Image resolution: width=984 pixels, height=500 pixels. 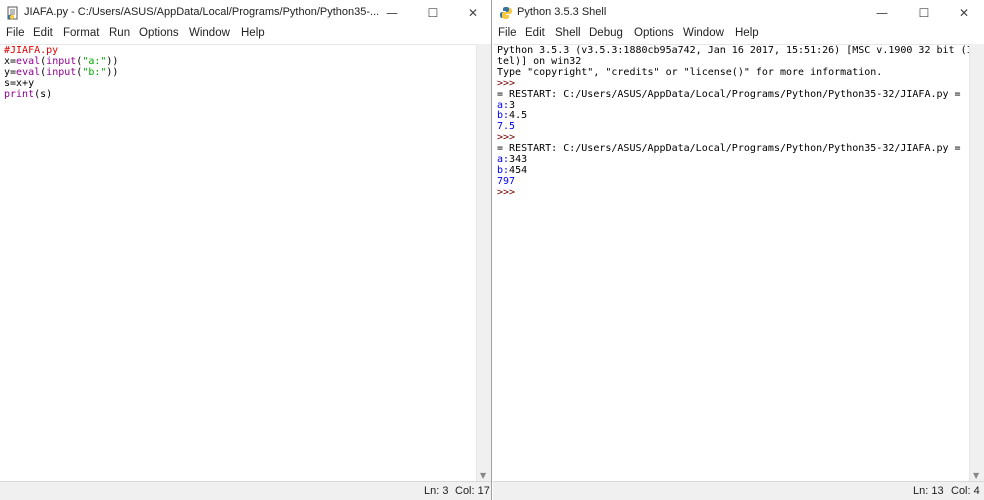 I want to click on code-token-default: x=, so click(x=10, y=61).